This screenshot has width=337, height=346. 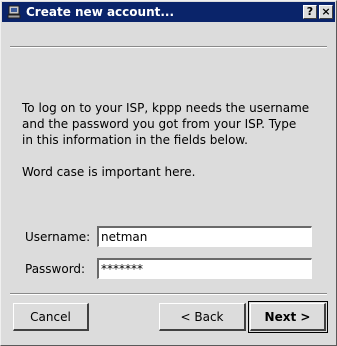 What do you see at coordinates (55, 269) in the screenshot?
I see `password-label: Password:` at bounding box center [55, 269].